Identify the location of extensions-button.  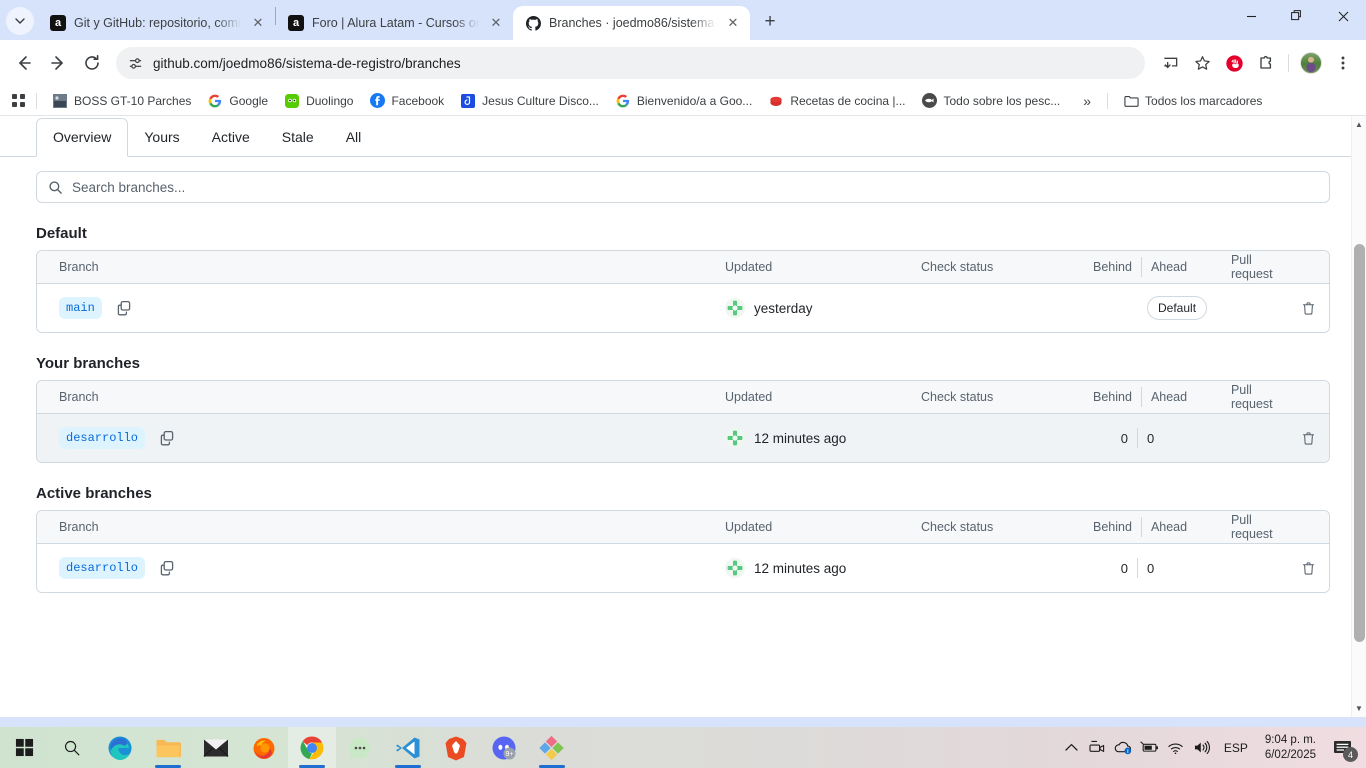
(1266, 63).